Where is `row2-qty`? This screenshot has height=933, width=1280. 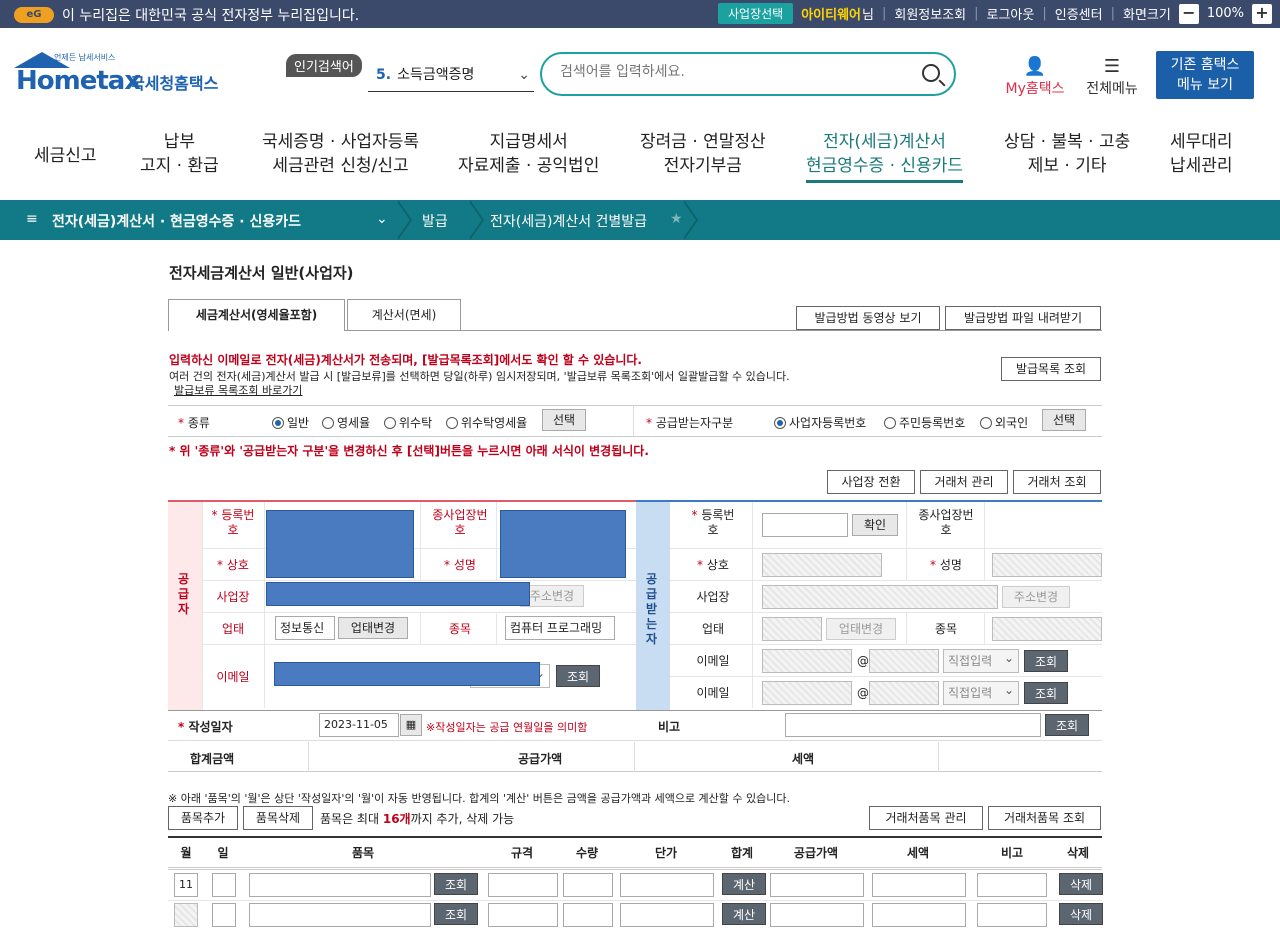 row2-qty is located at coordinates (588, 915).